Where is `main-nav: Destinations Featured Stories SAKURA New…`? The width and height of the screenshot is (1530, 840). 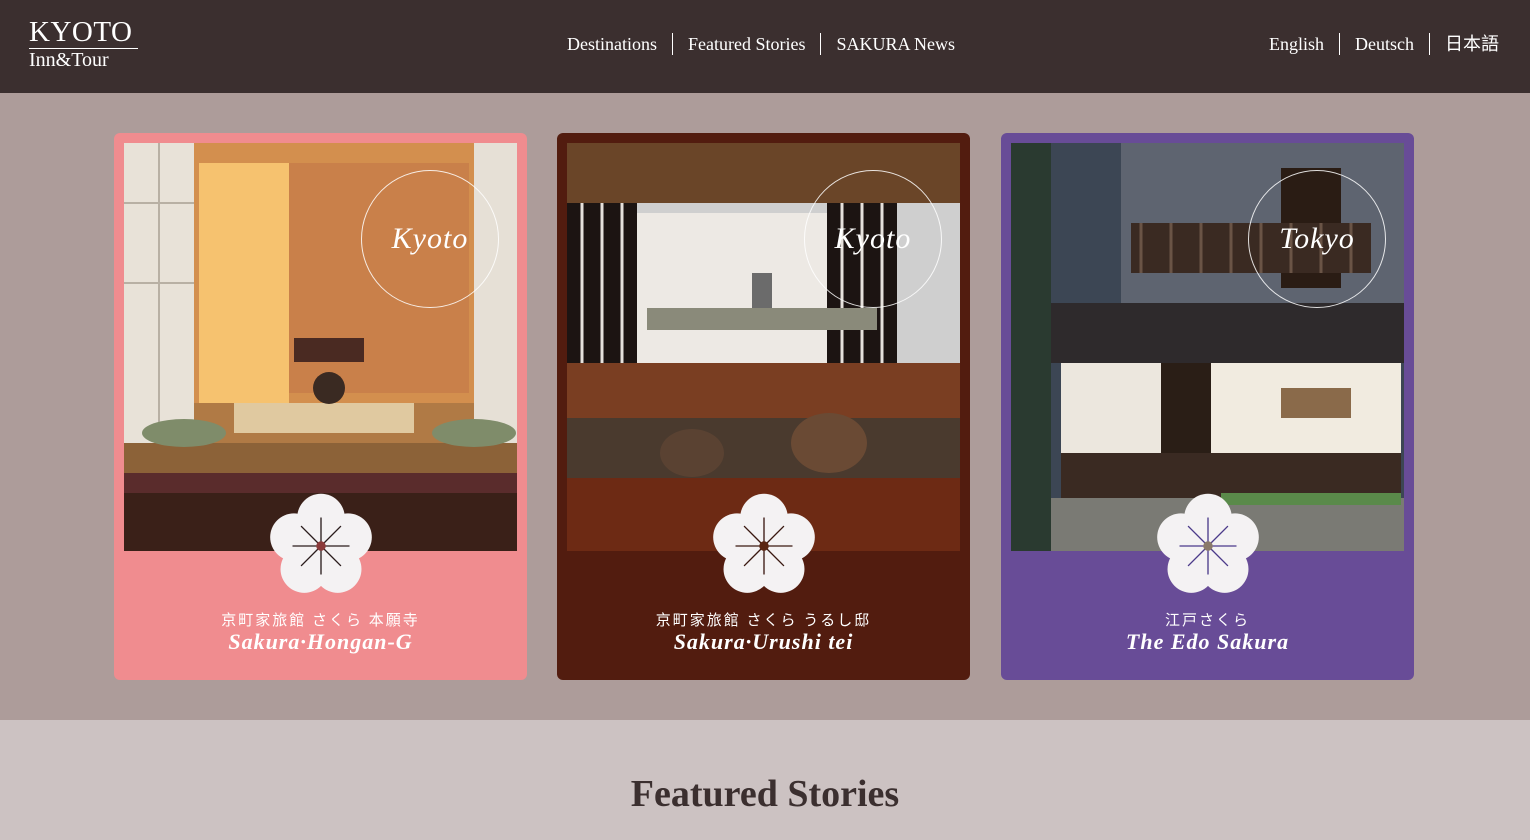 main-nav: Destinations Featured Stories SAKURA New… is located at coordinates (761, 44).